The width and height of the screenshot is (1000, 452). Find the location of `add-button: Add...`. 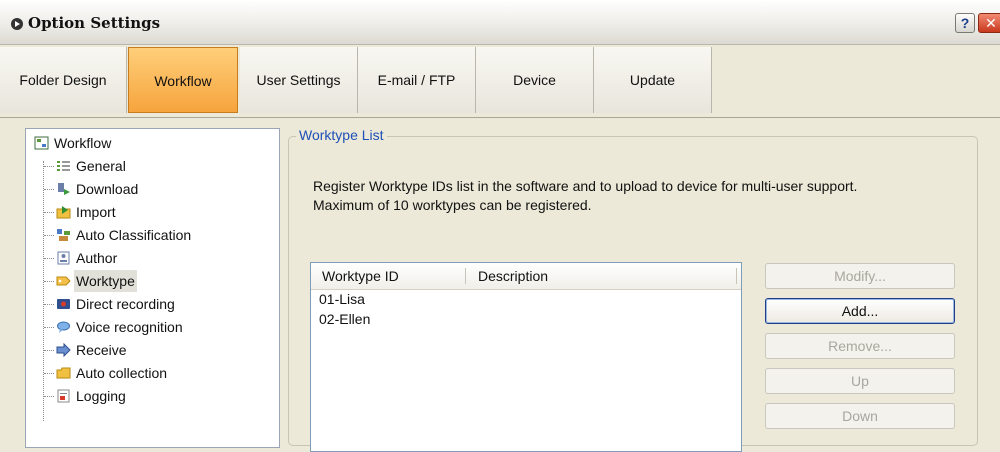

add-button: Add... is located at coordinates (860, 311).